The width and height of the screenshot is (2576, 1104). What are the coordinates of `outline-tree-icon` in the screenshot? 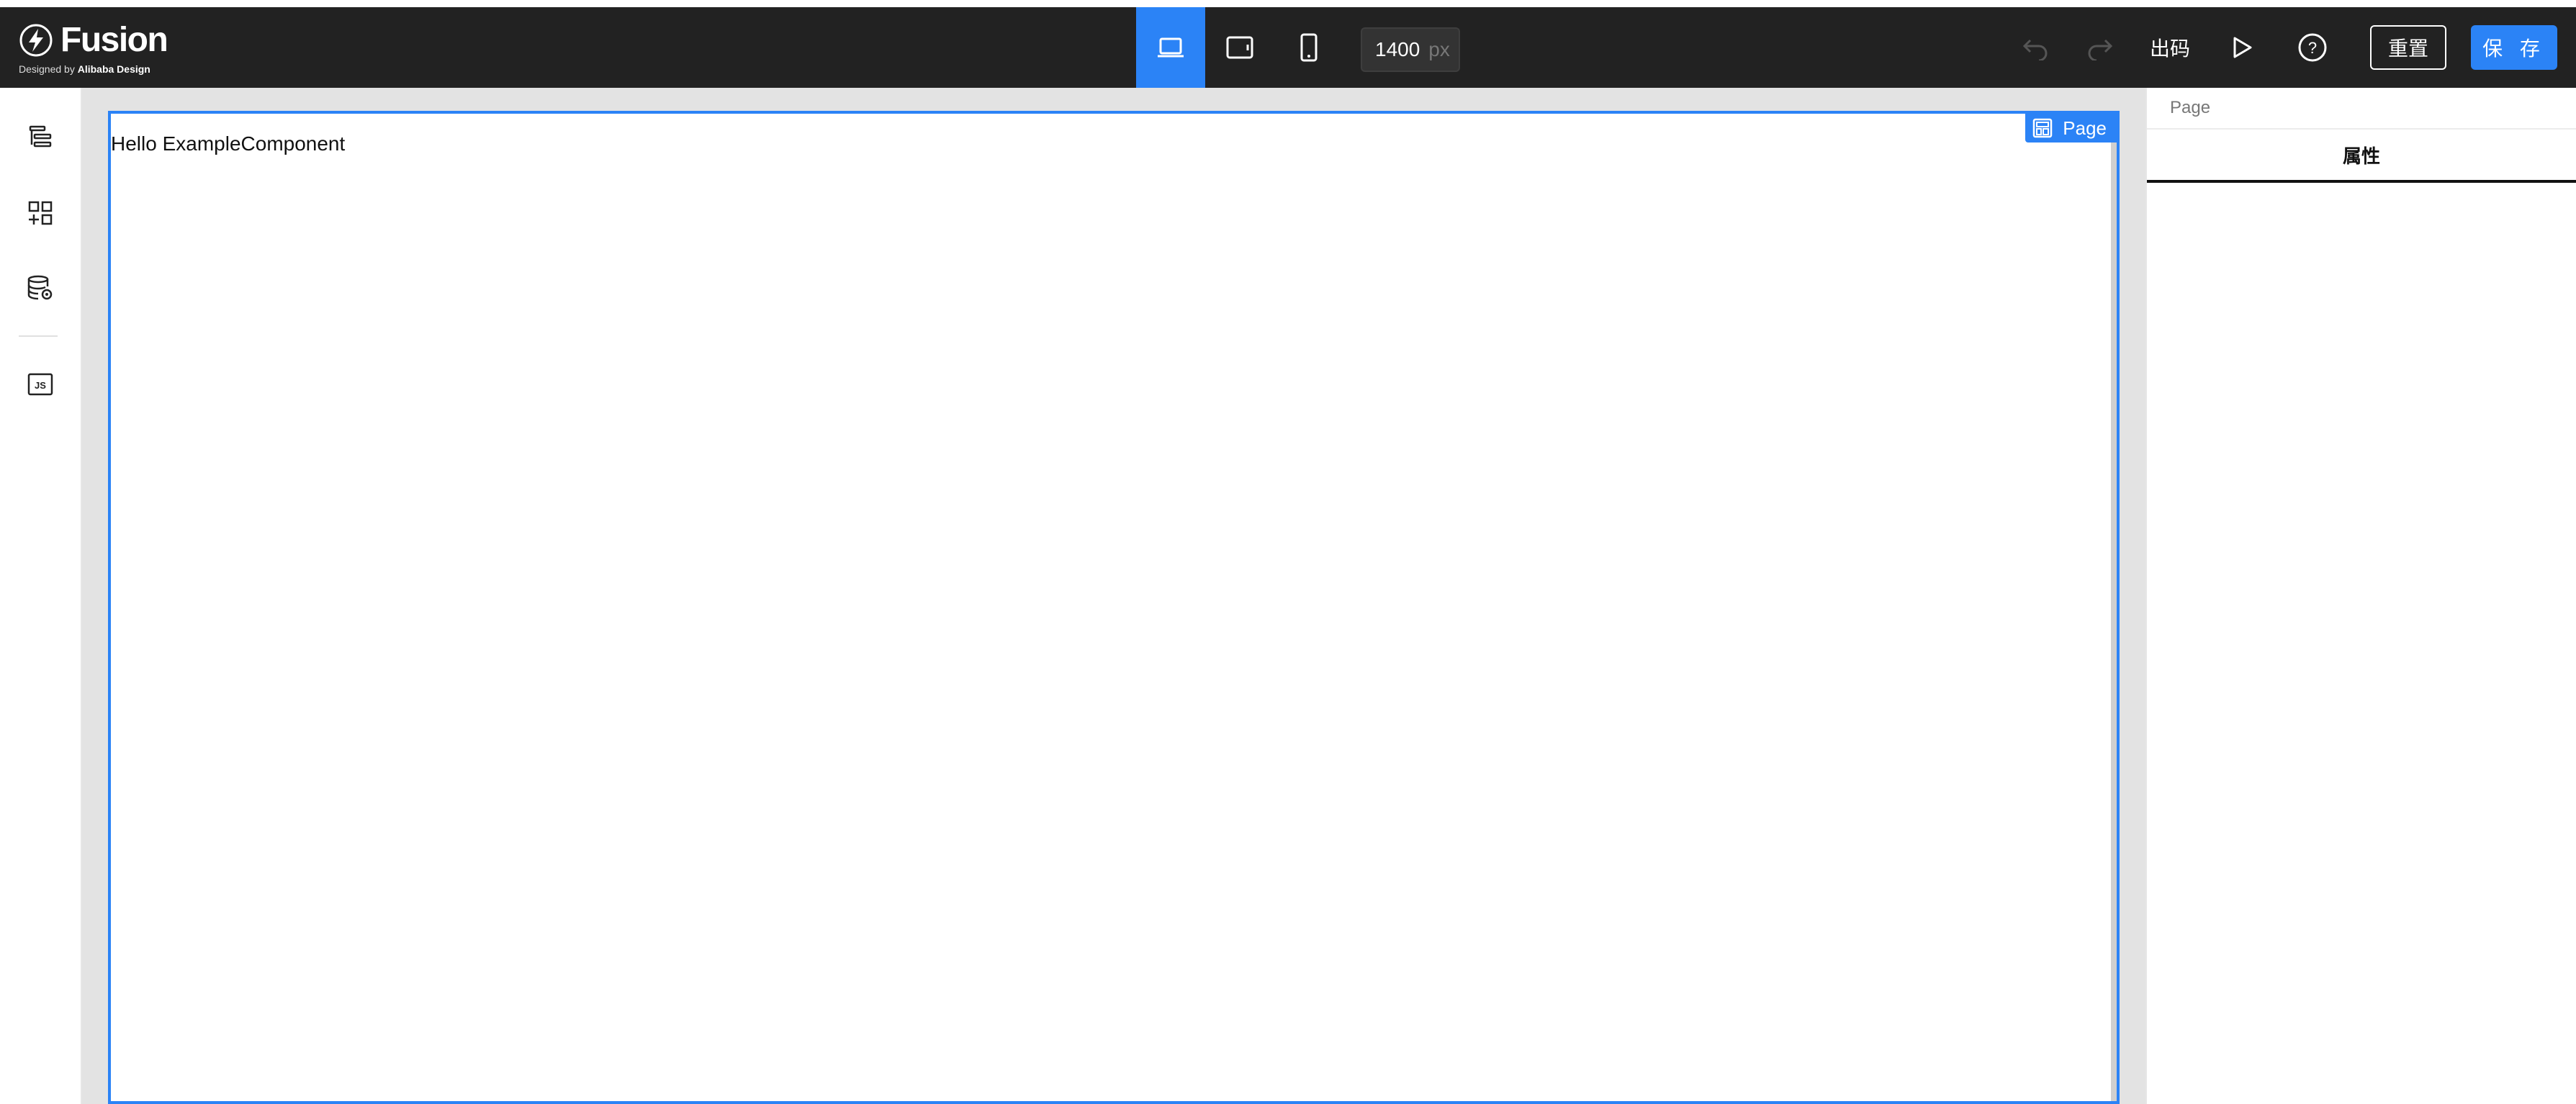 It's located at (40, 136).